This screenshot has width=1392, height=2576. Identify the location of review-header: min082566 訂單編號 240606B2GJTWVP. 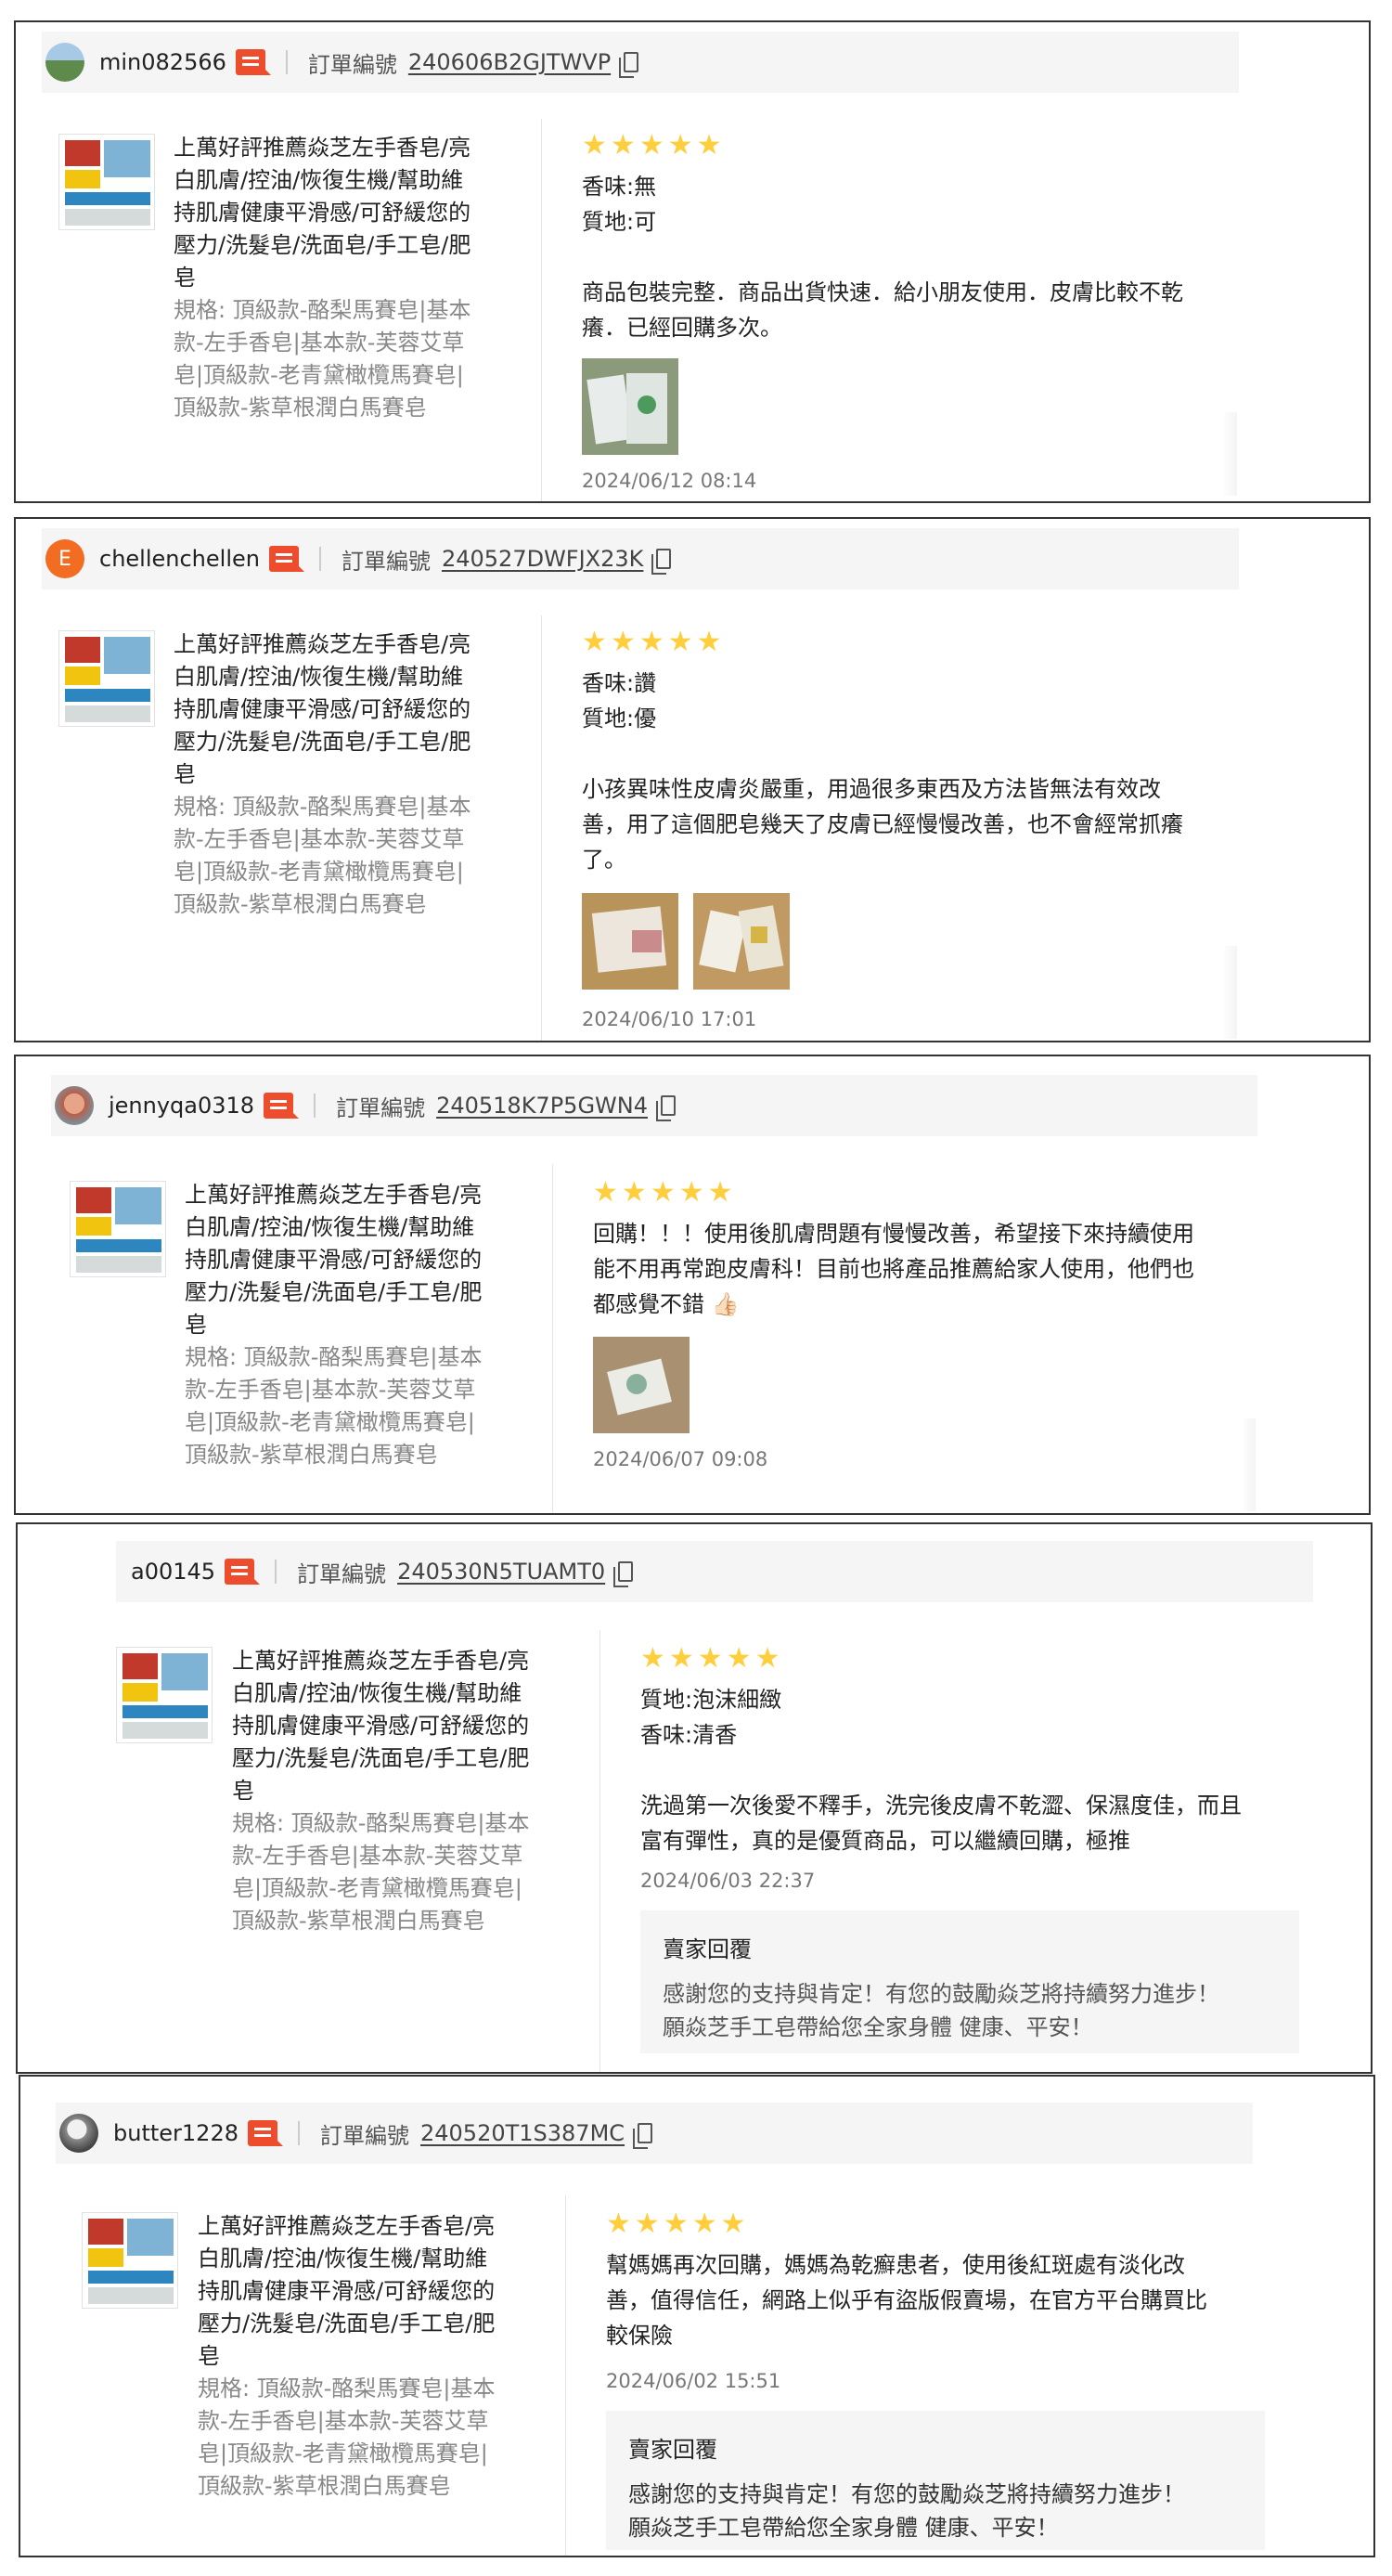
(640, 62).